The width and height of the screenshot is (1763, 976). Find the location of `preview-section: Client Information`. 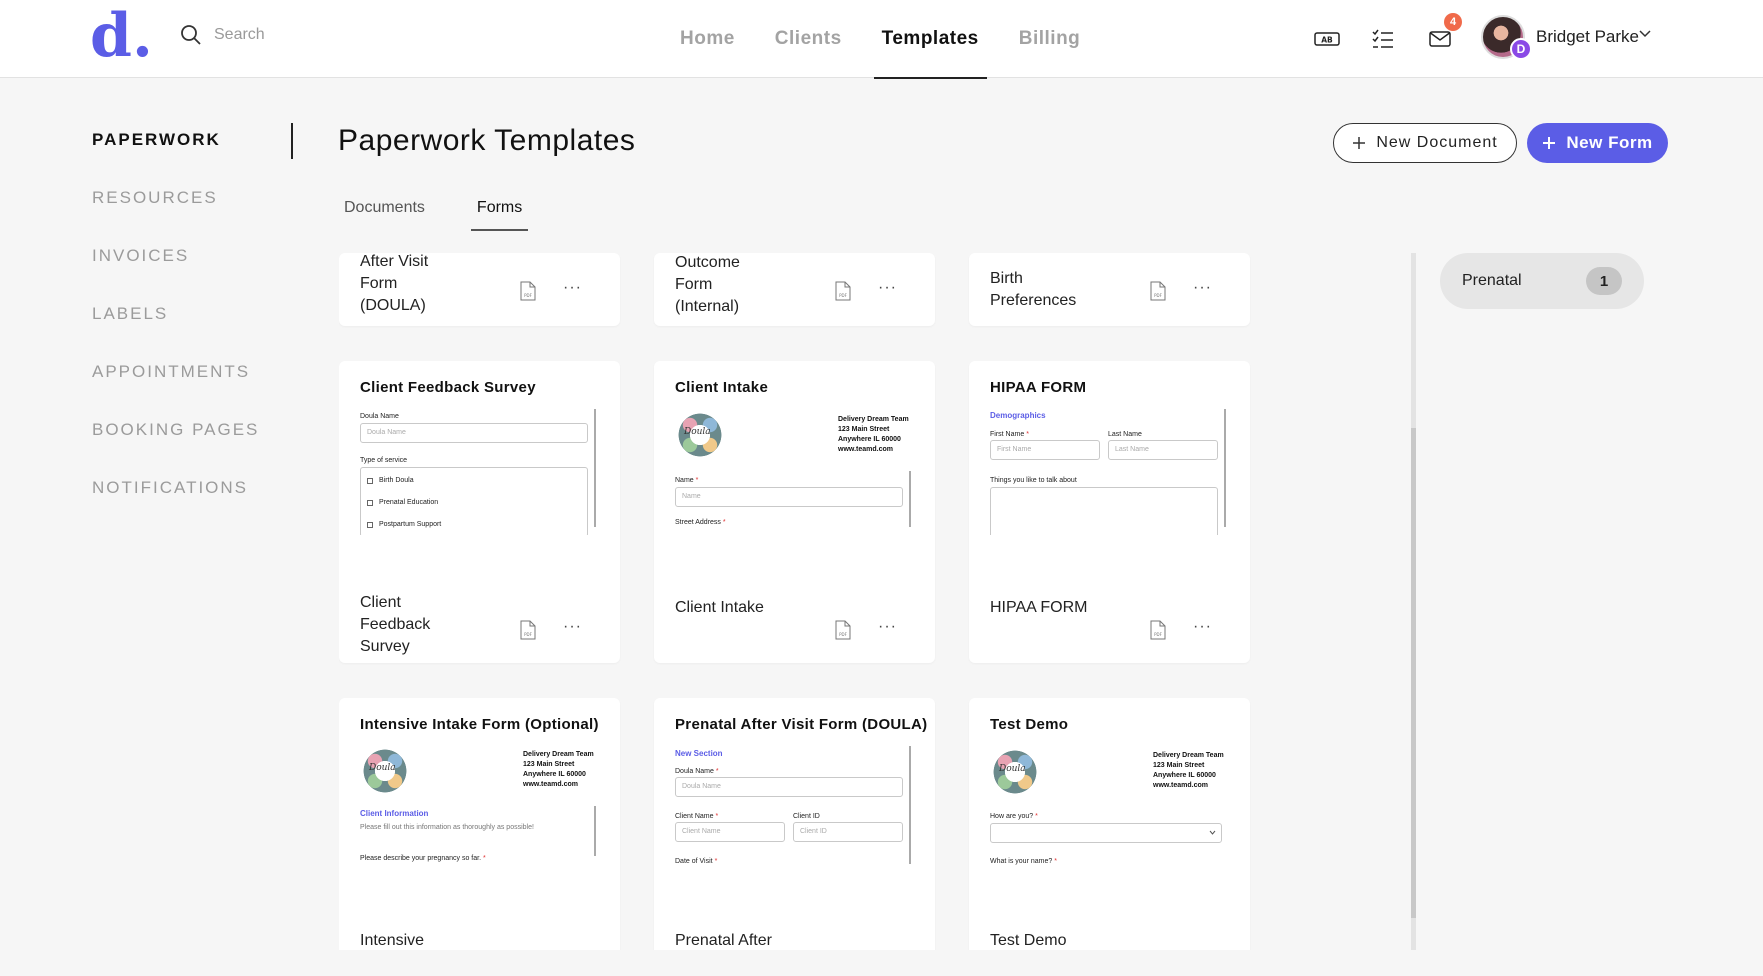

preview-section: Client Information is located at coordinates (394, 813).